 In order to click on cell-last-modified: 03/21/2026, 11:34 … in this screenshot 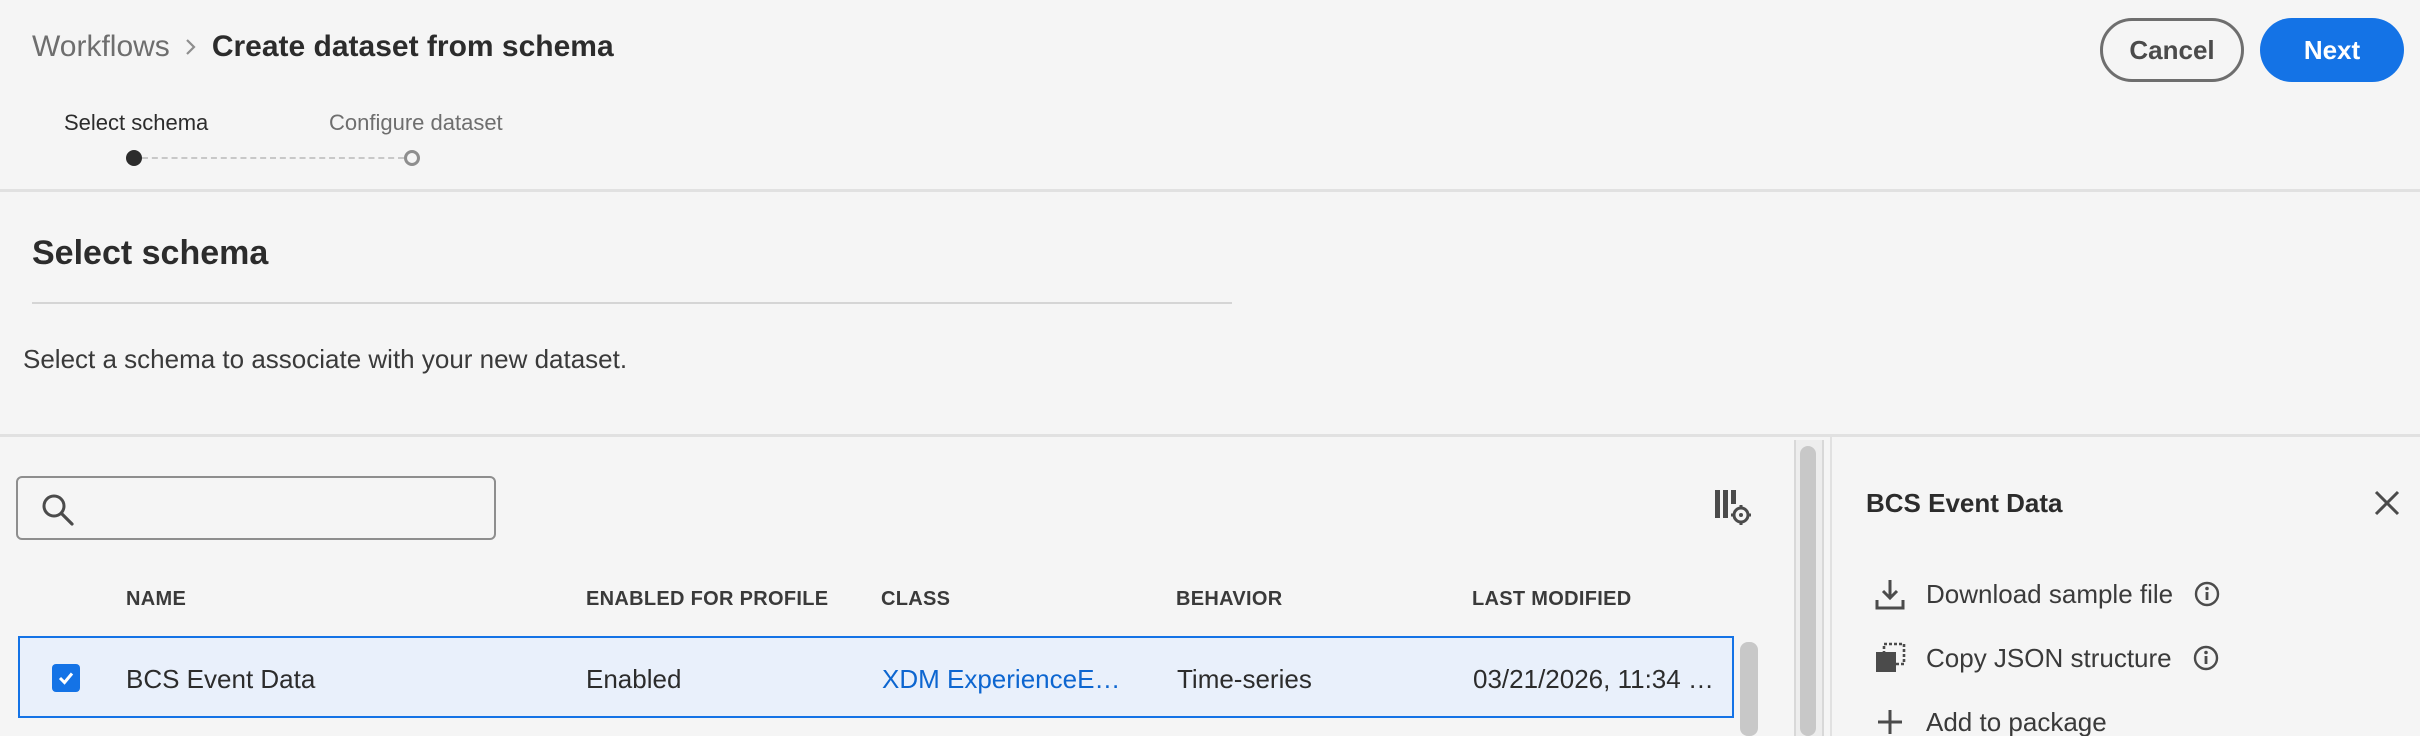, I will do `click(1593, 679)`.